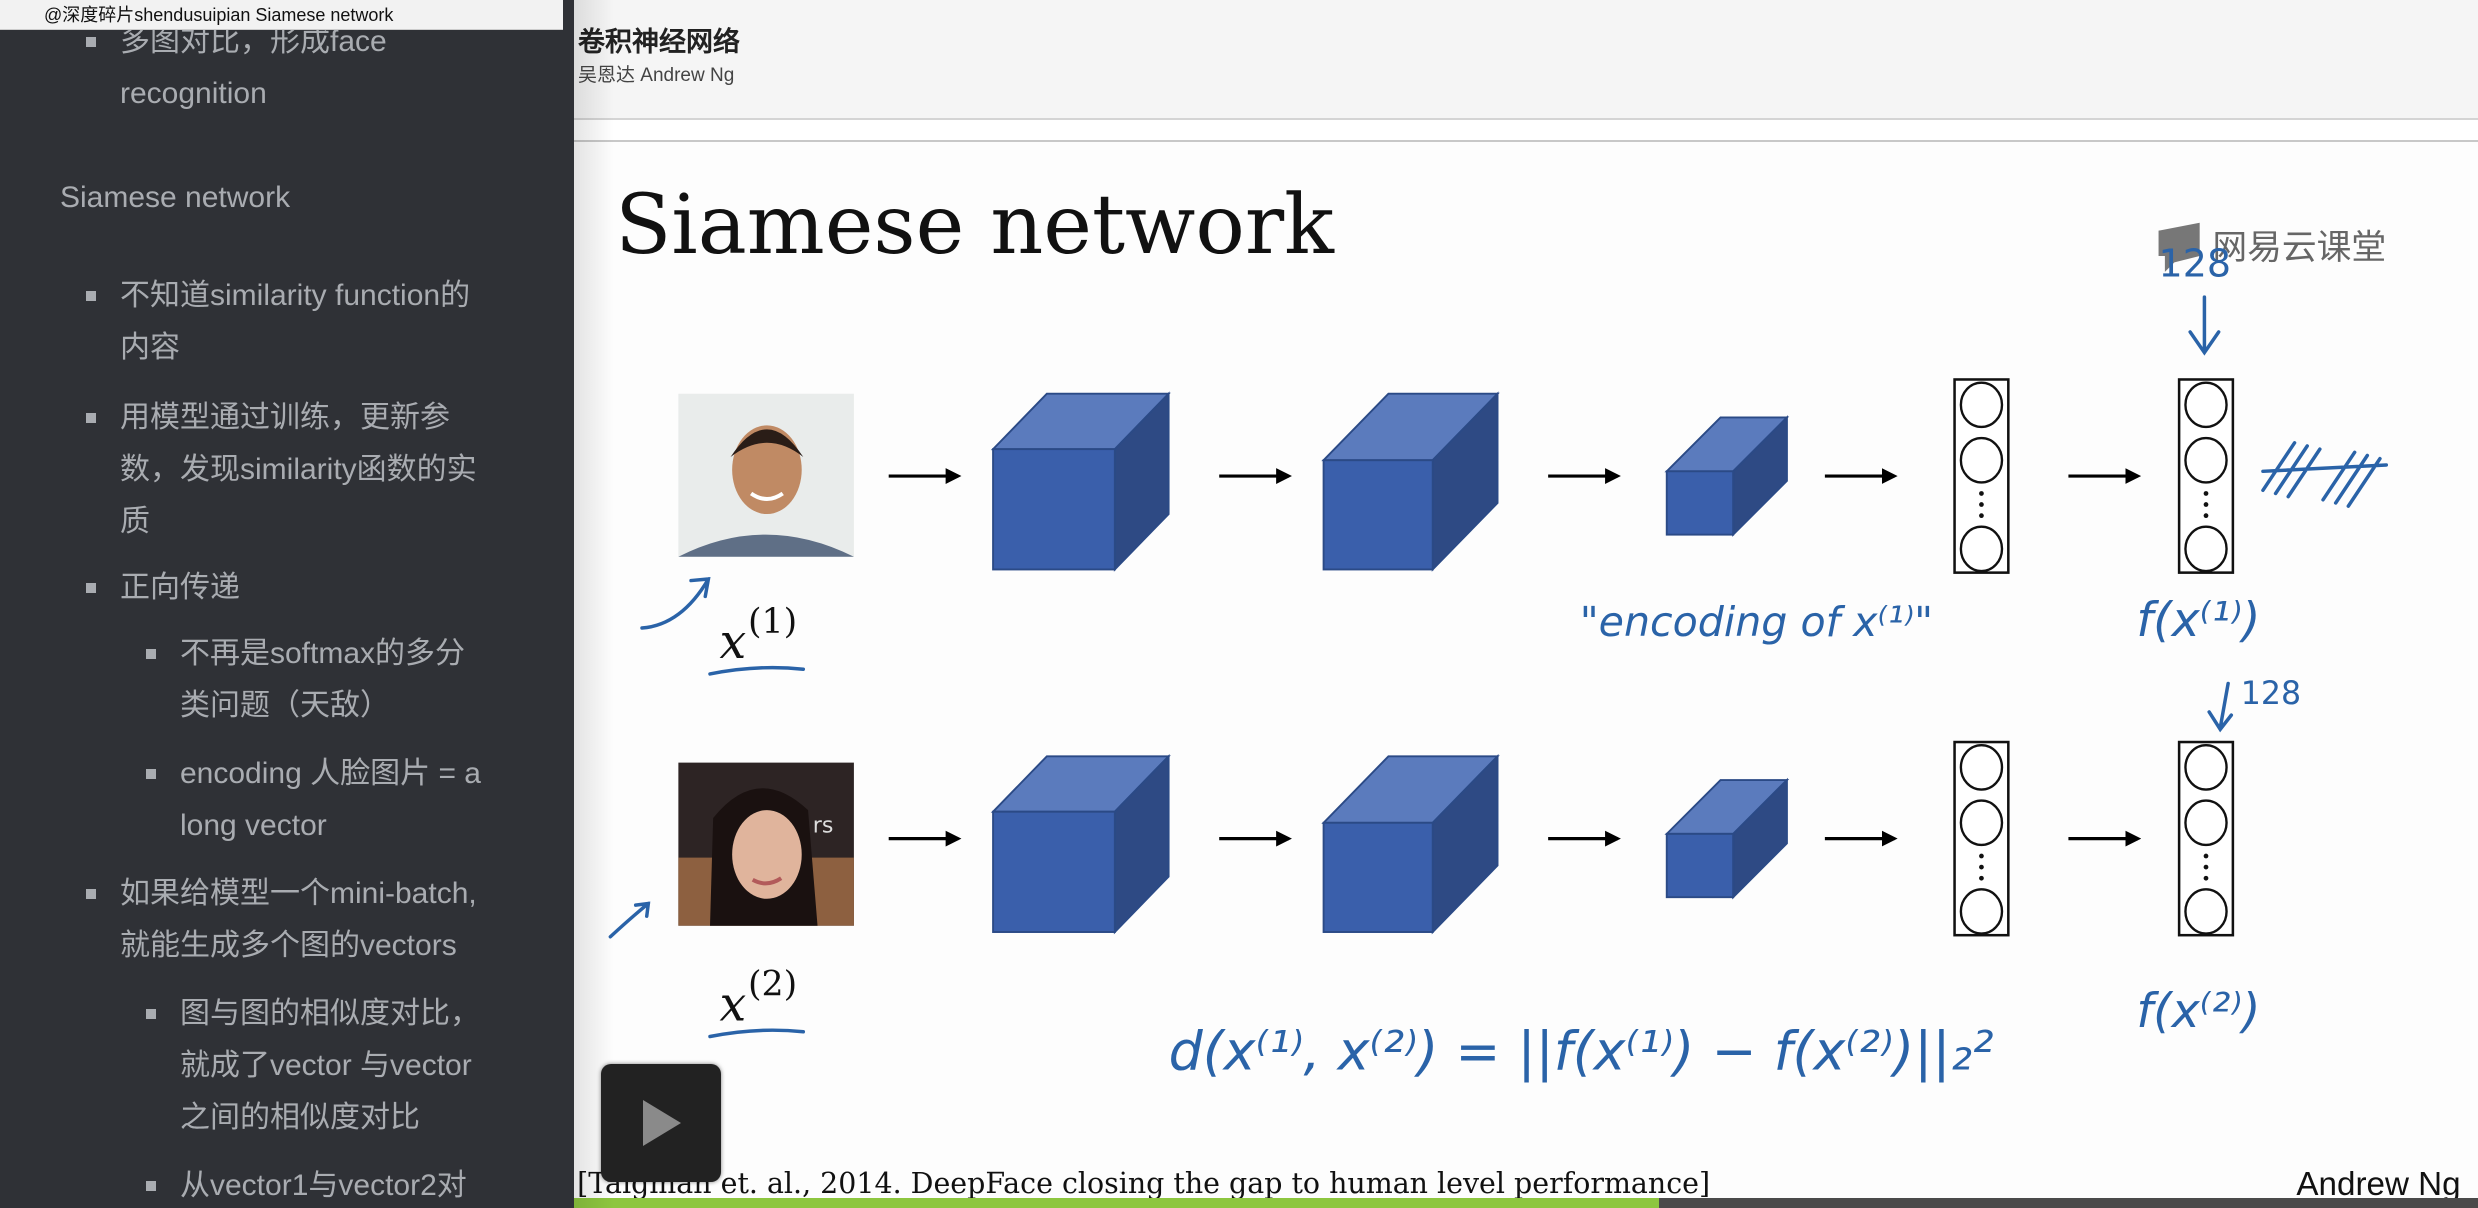  I want to click on play-icon, so click(662, 1123).